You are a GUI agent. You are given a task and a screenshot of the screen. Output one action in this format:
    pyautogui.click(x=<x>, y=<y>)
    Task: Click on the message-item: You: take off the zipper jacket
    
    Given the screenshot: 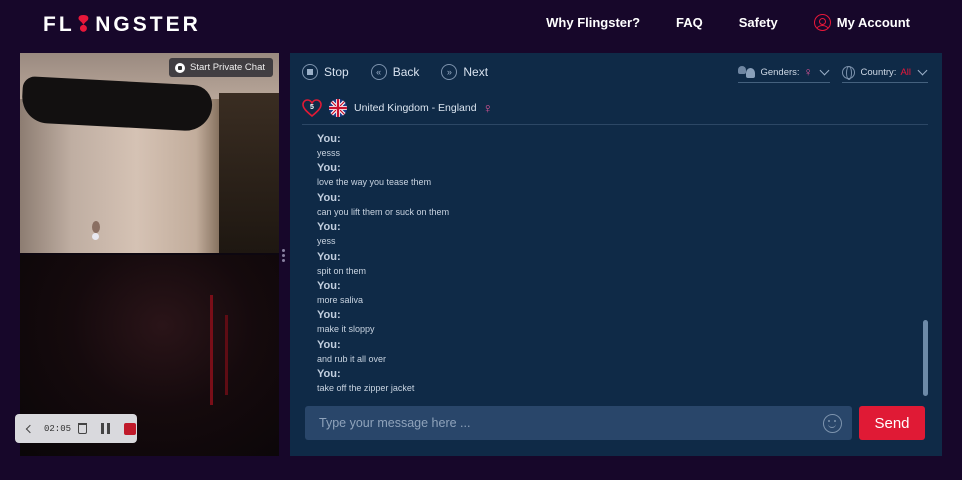 What is the action you would take?
    pyautogui.click(x=617, y=380)
    